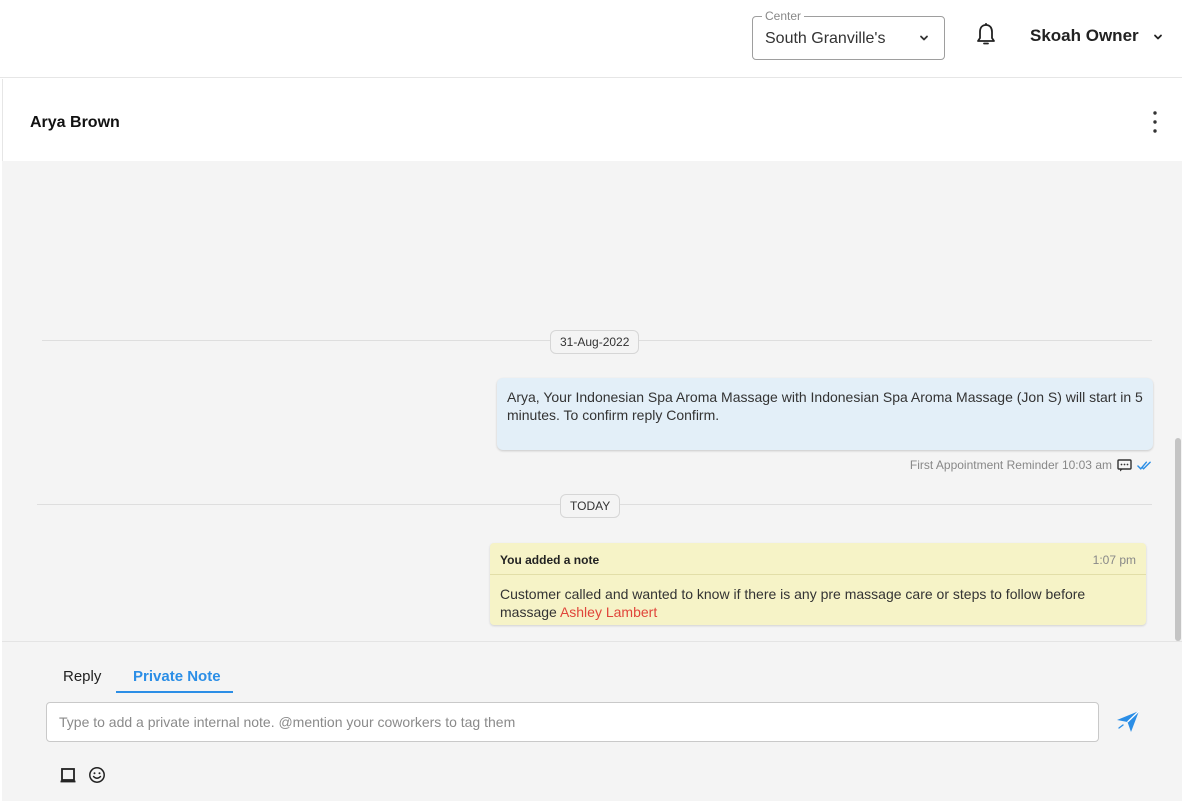  What do you see at coordinates (590, 506) in the screenshot?
I see `date-chip: TODAY` at bounding box center [590, 506].